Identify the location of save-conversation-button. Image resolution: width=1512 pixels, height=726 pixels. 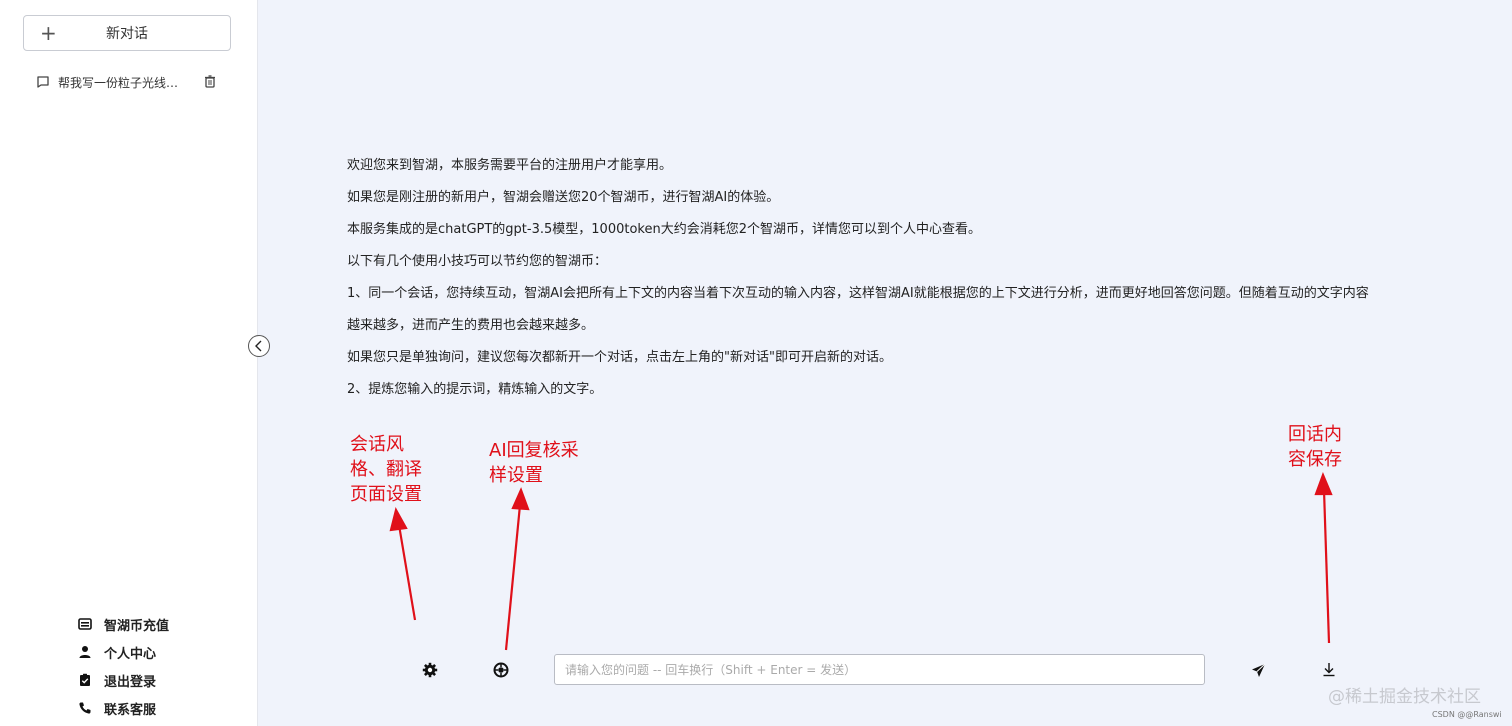
(1329, 669).